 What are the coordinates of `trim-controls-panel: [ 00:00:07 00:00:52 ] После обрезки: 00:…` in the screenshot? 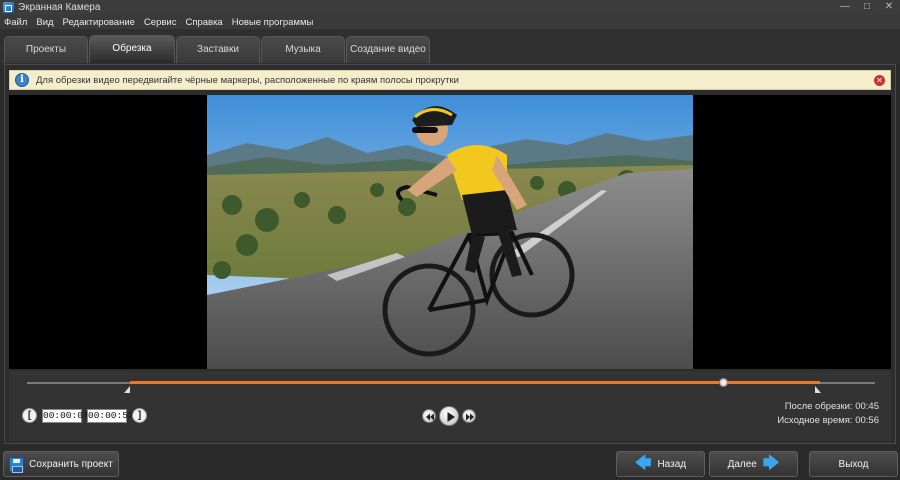 It's located at (450, 406).